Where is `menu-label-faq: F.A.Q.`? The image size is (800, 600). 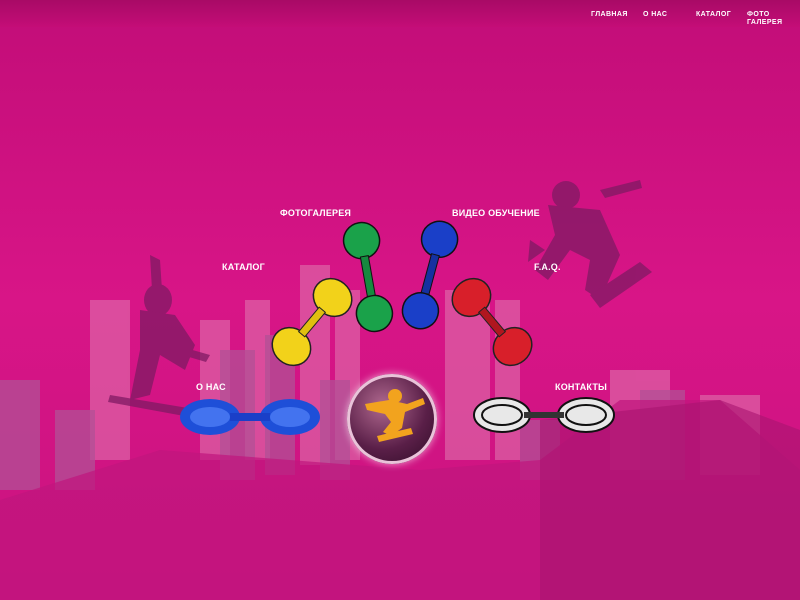 menu-label-faq: F.A.Q. is located at coordinates (547, 267).